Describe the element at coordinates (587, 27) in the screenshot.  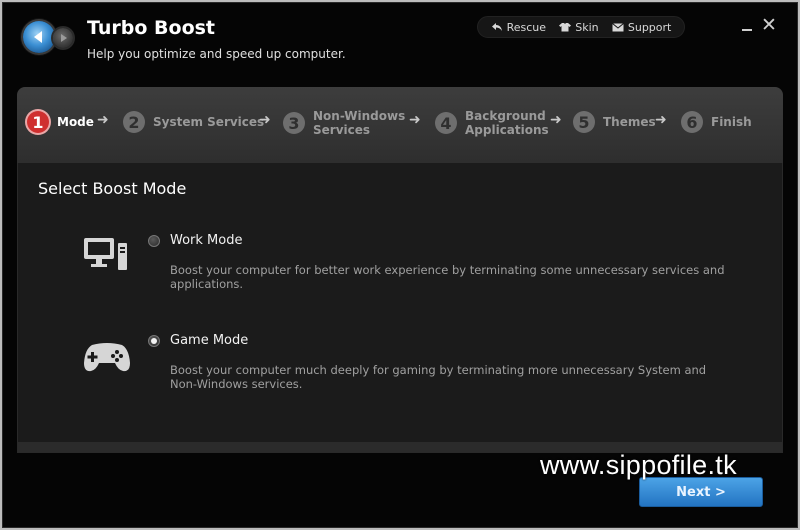
I see `skin-label: Skin` at that location.